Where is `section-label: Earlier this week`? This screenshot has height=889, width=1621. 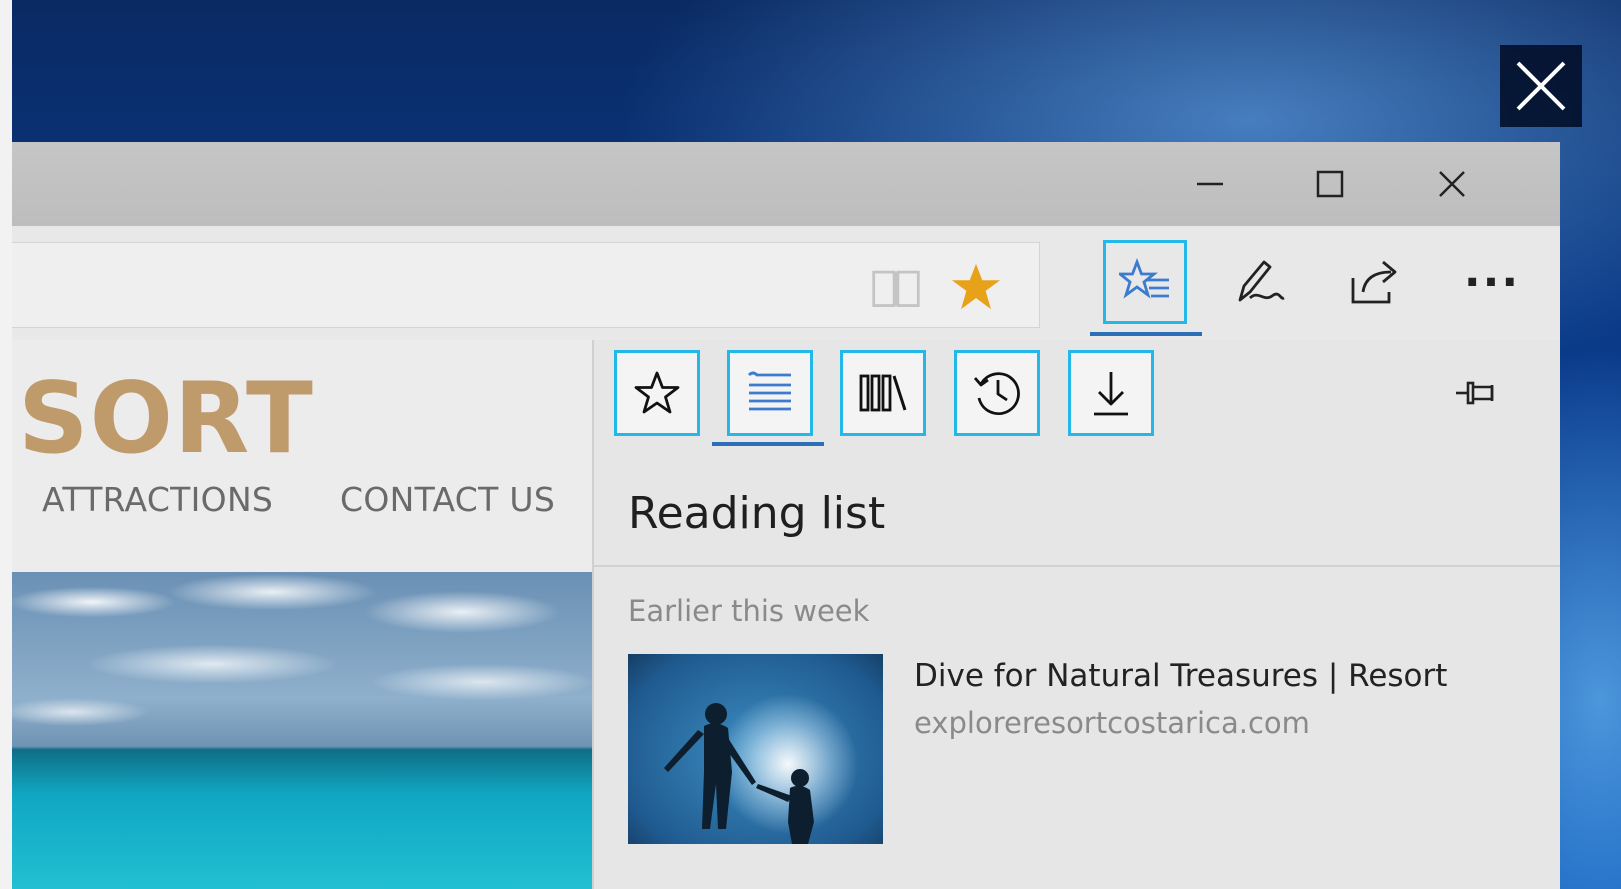 section-label: Earlier this week is located at coordinates (749, 611).